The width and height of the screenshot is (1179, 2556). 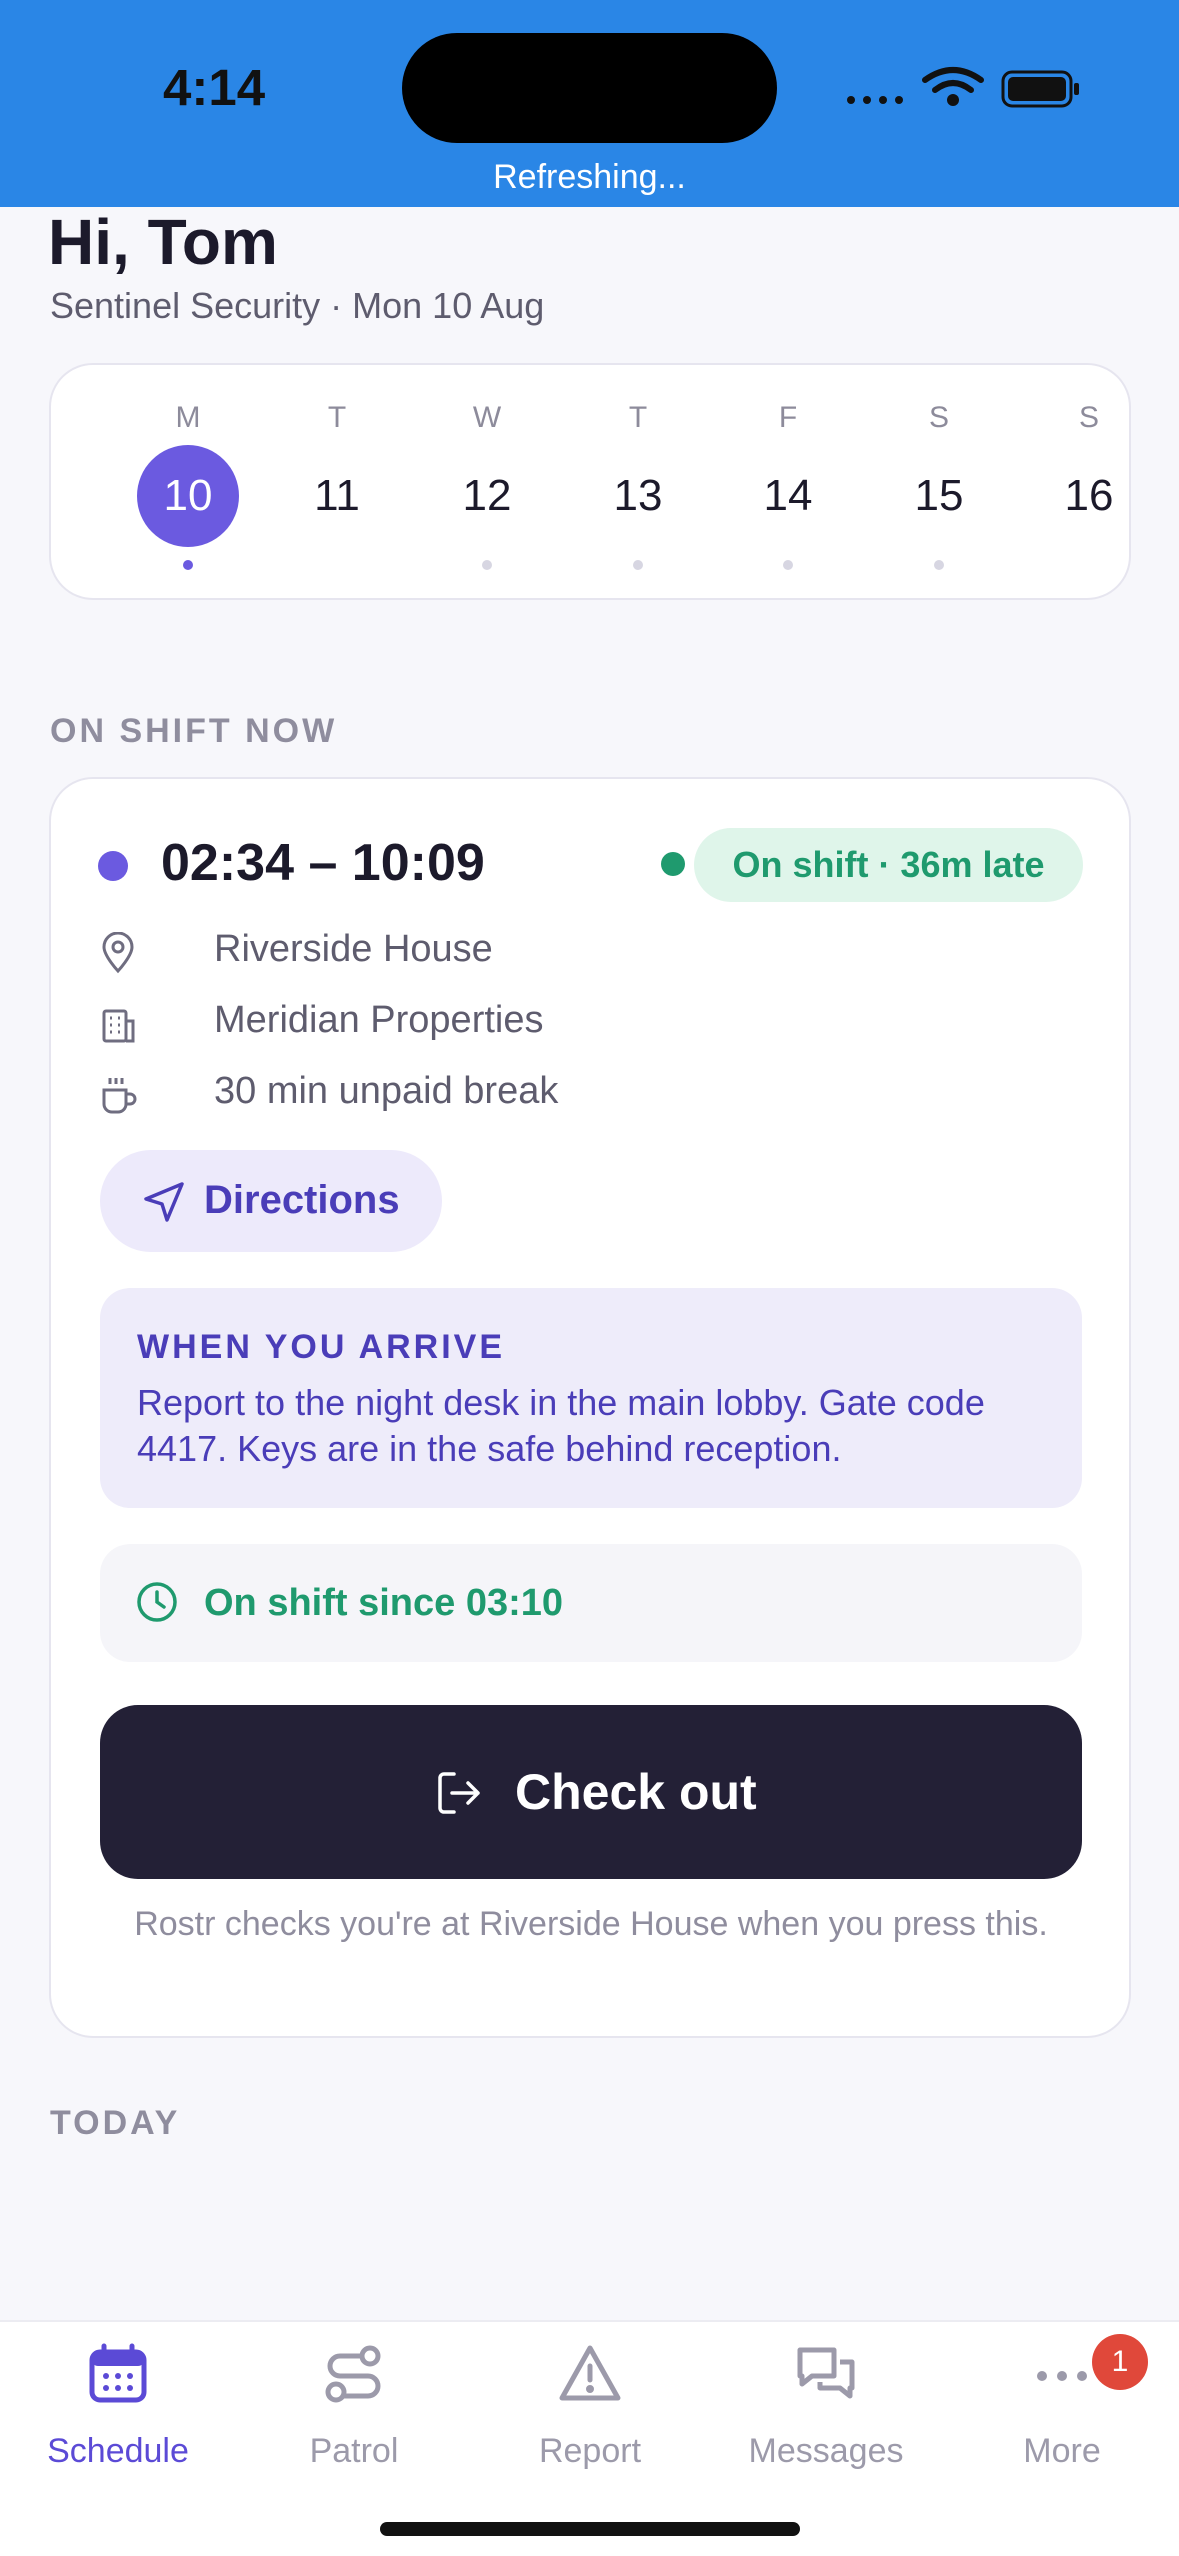 I want to click on tab-label: Patrol, so click(x=354, y=2451).